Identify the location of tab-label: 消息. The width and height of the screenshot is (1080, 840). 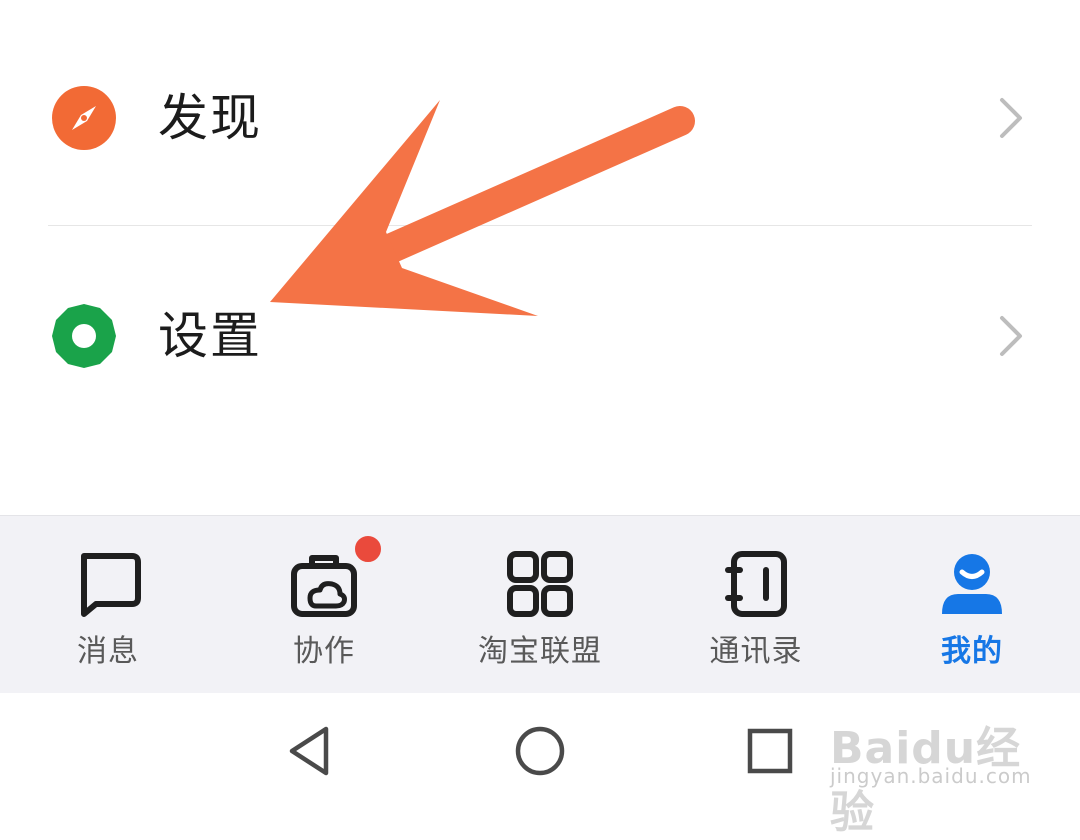
(108, 651).